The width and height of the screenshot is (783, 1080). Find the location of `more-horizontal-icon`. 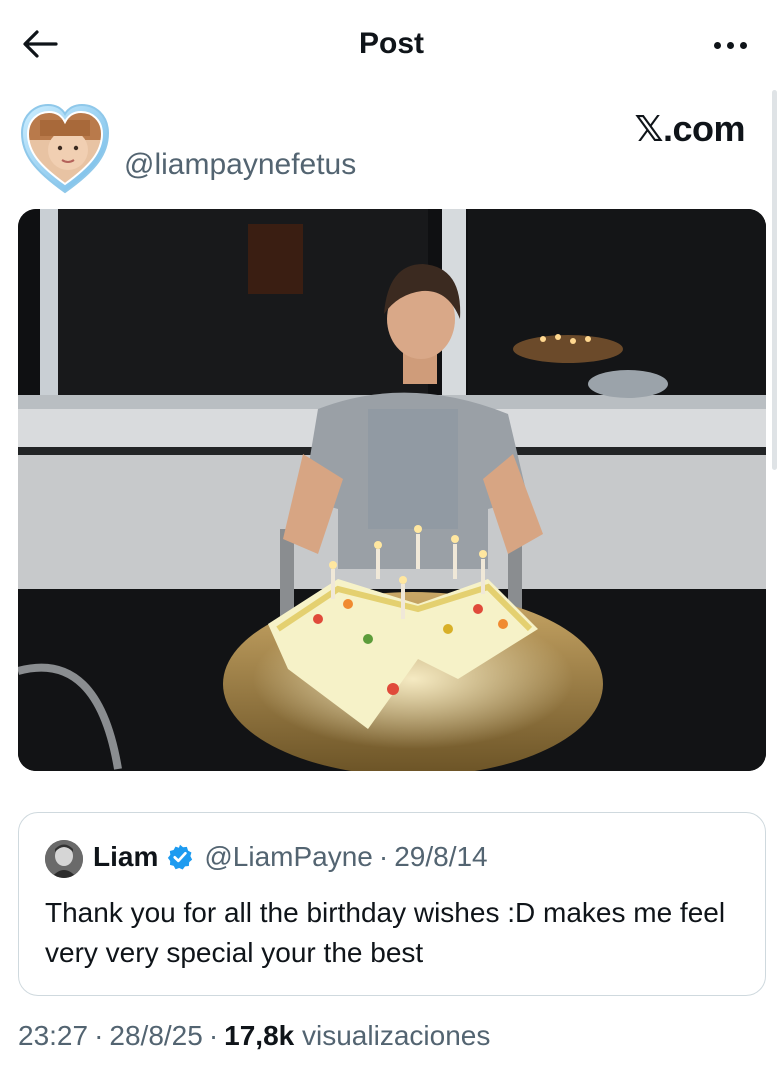

more-horizontal-icon is located at coordinates (717, 45).